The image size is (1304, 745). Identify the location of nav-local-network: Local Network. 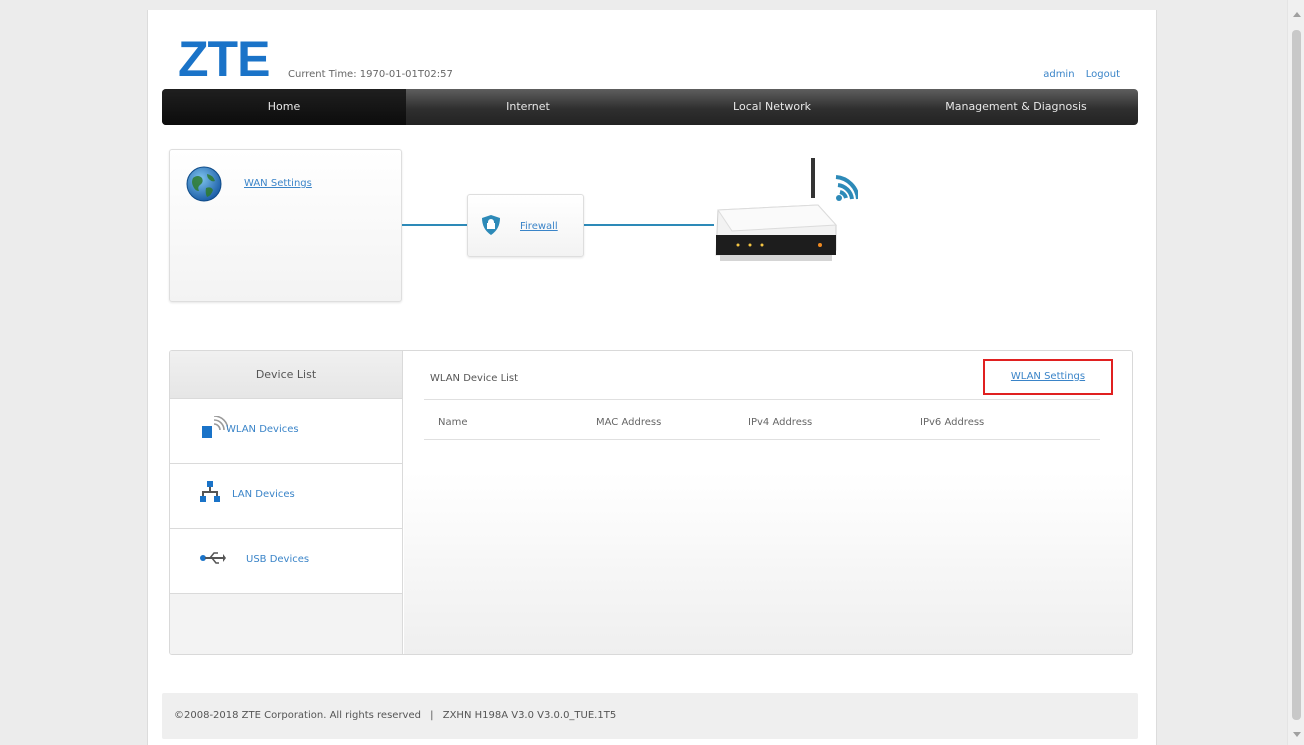
(772, 107).